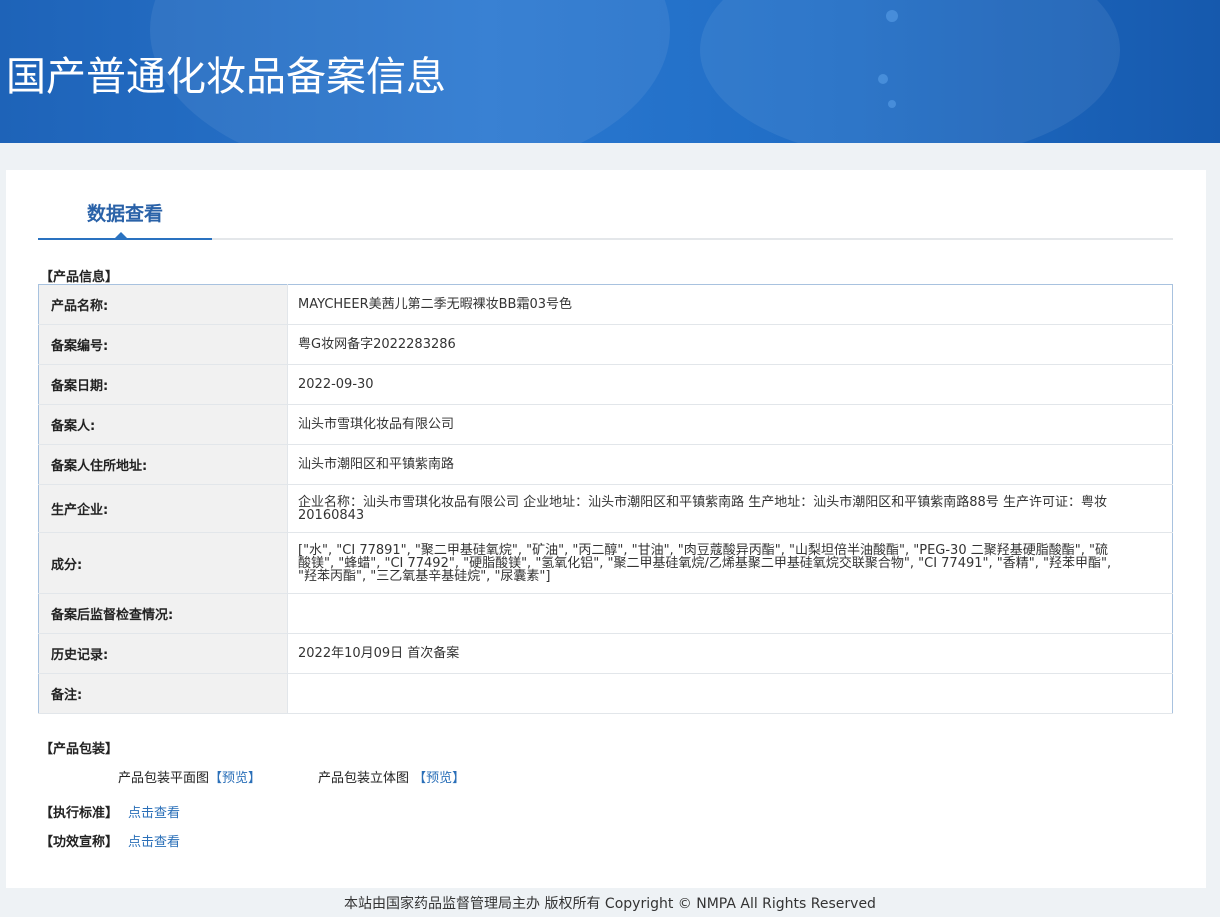  What do you see at coordinates (154, 813) in the screenshot?
I see `standard-view-link: 点击查看` at bounding box center [154, 813].